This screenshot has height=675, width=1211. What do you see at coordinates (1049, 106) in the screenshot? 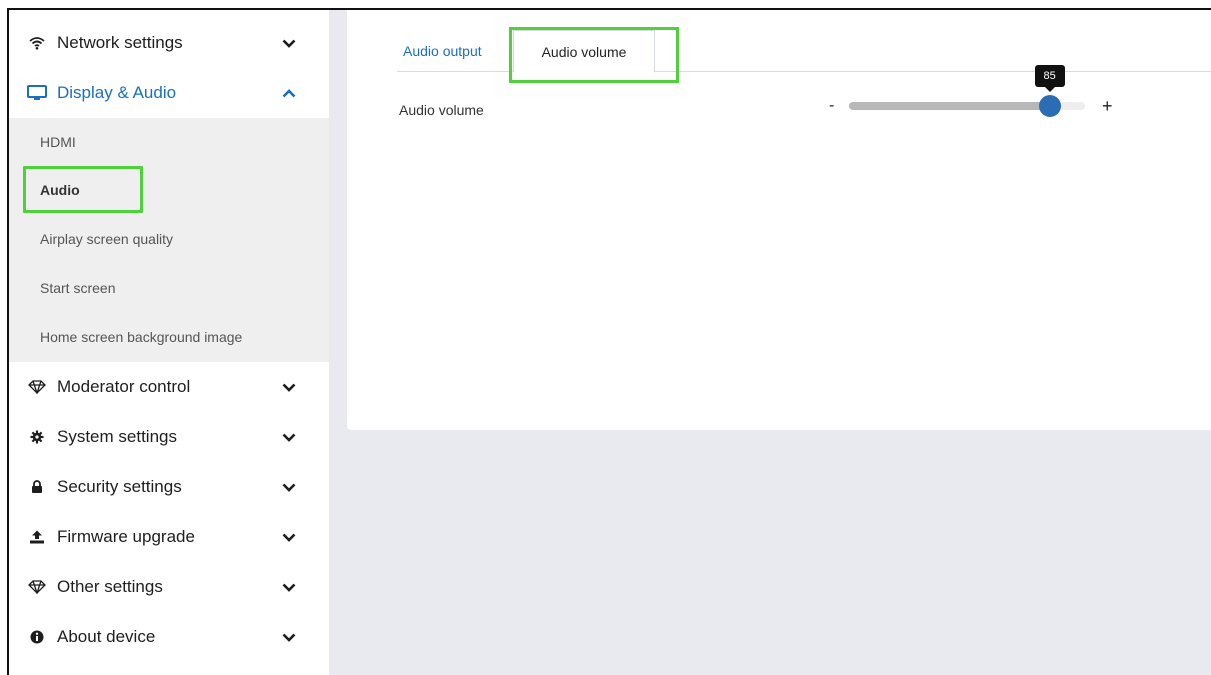
I see `volume-slider-thumb` at bounding box center [1049, 106].